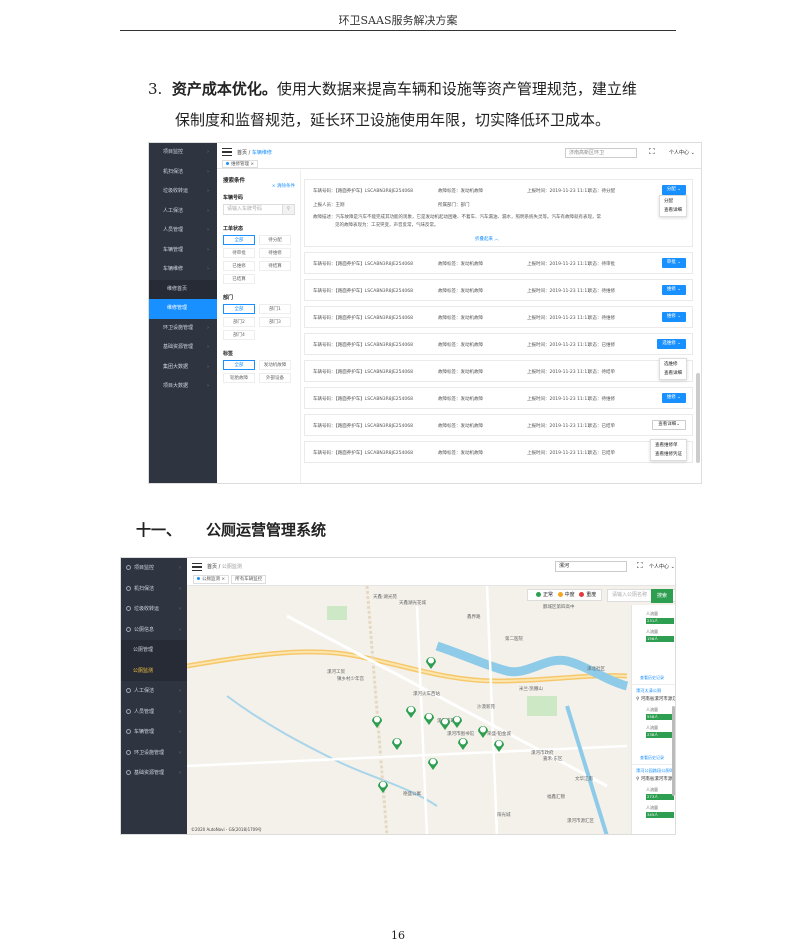 The width and height of the screenshot is (796, 940). I want to click on tab-toilet-monitor: 公厕监测 ×, so click(211, 579).